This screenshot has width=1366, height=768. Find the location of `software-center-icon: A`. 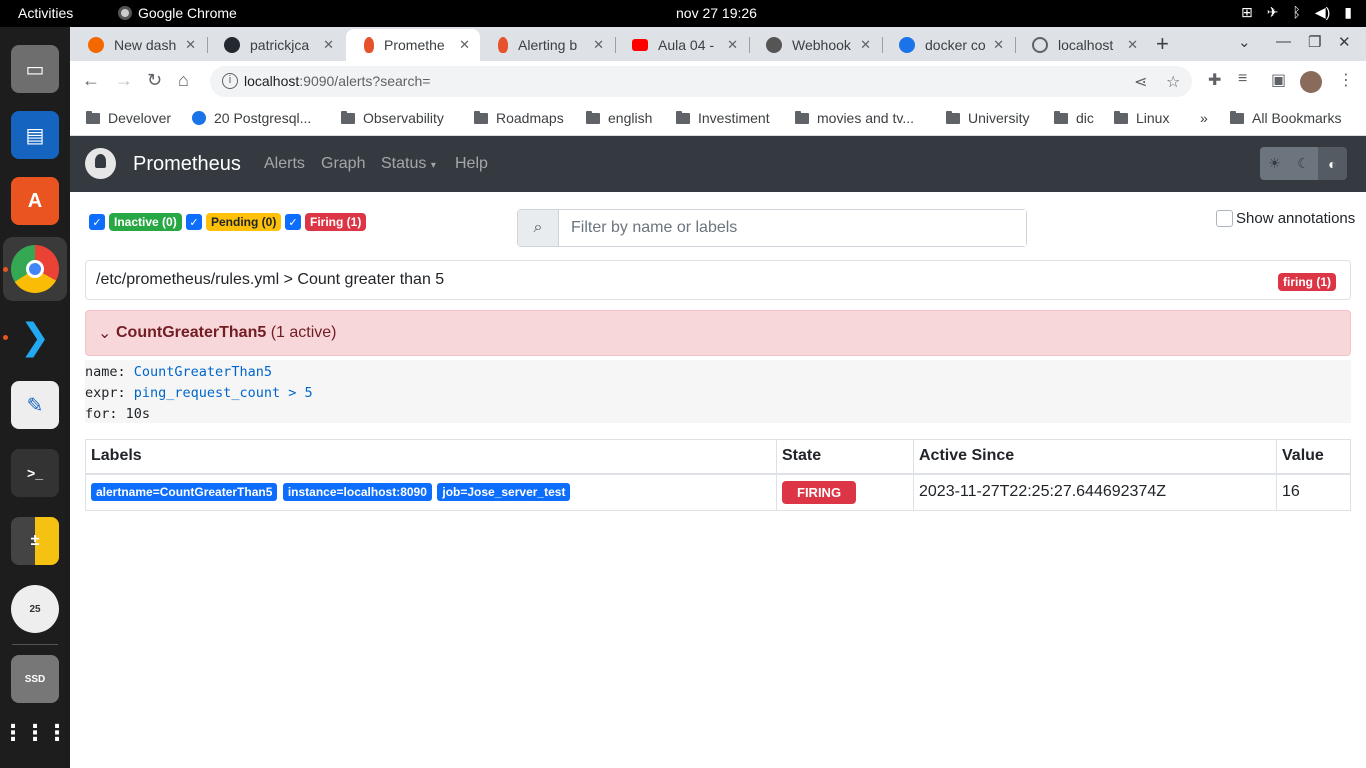

software-center-icon: A is located at coordinates (35, 201).